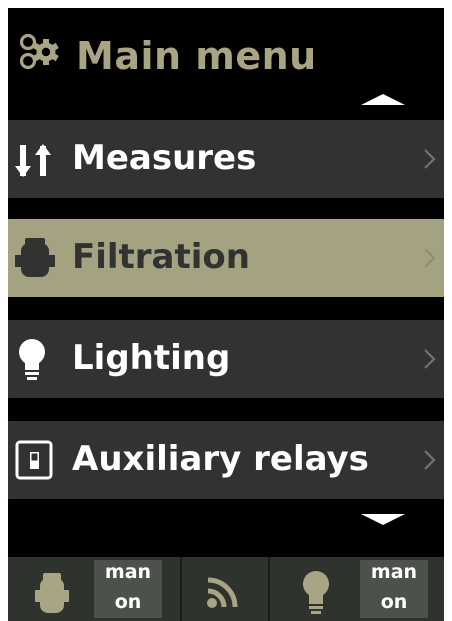  I want to click on filtration-status: man on, so click(94, 589).